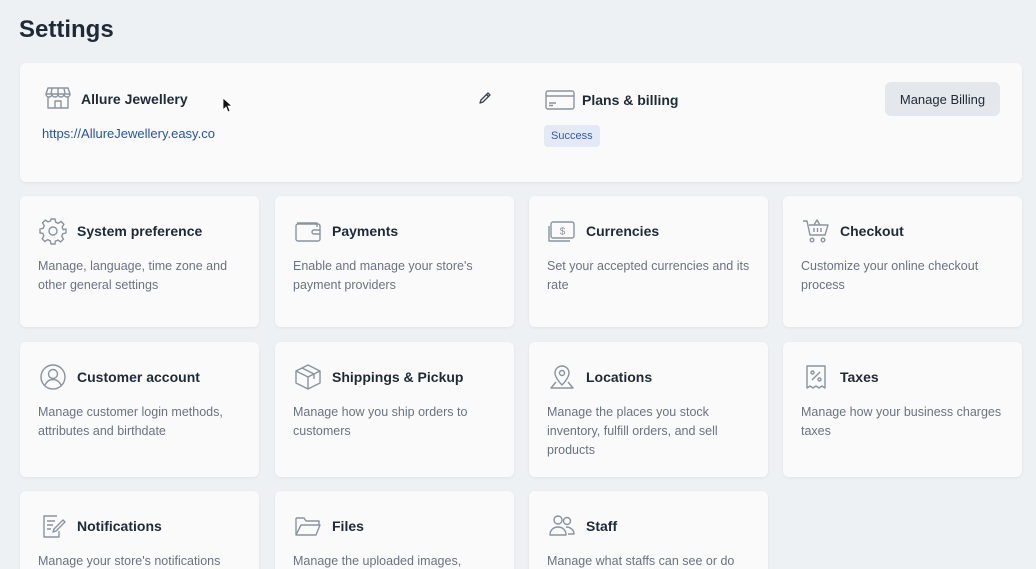 The width and height of the screenshot is (1036, 569). I want to click on billing-title: Plans & billing, so click(630, 100).